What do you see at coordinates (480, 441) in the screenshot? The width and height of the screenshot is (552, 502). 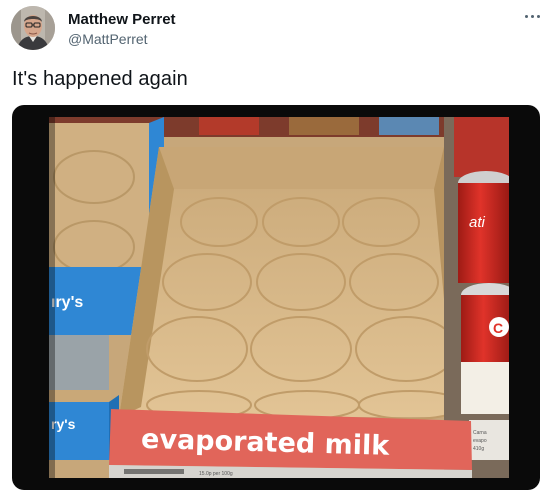 I see `can-tag-line-2: evapo` at bounding box center [480, 441].